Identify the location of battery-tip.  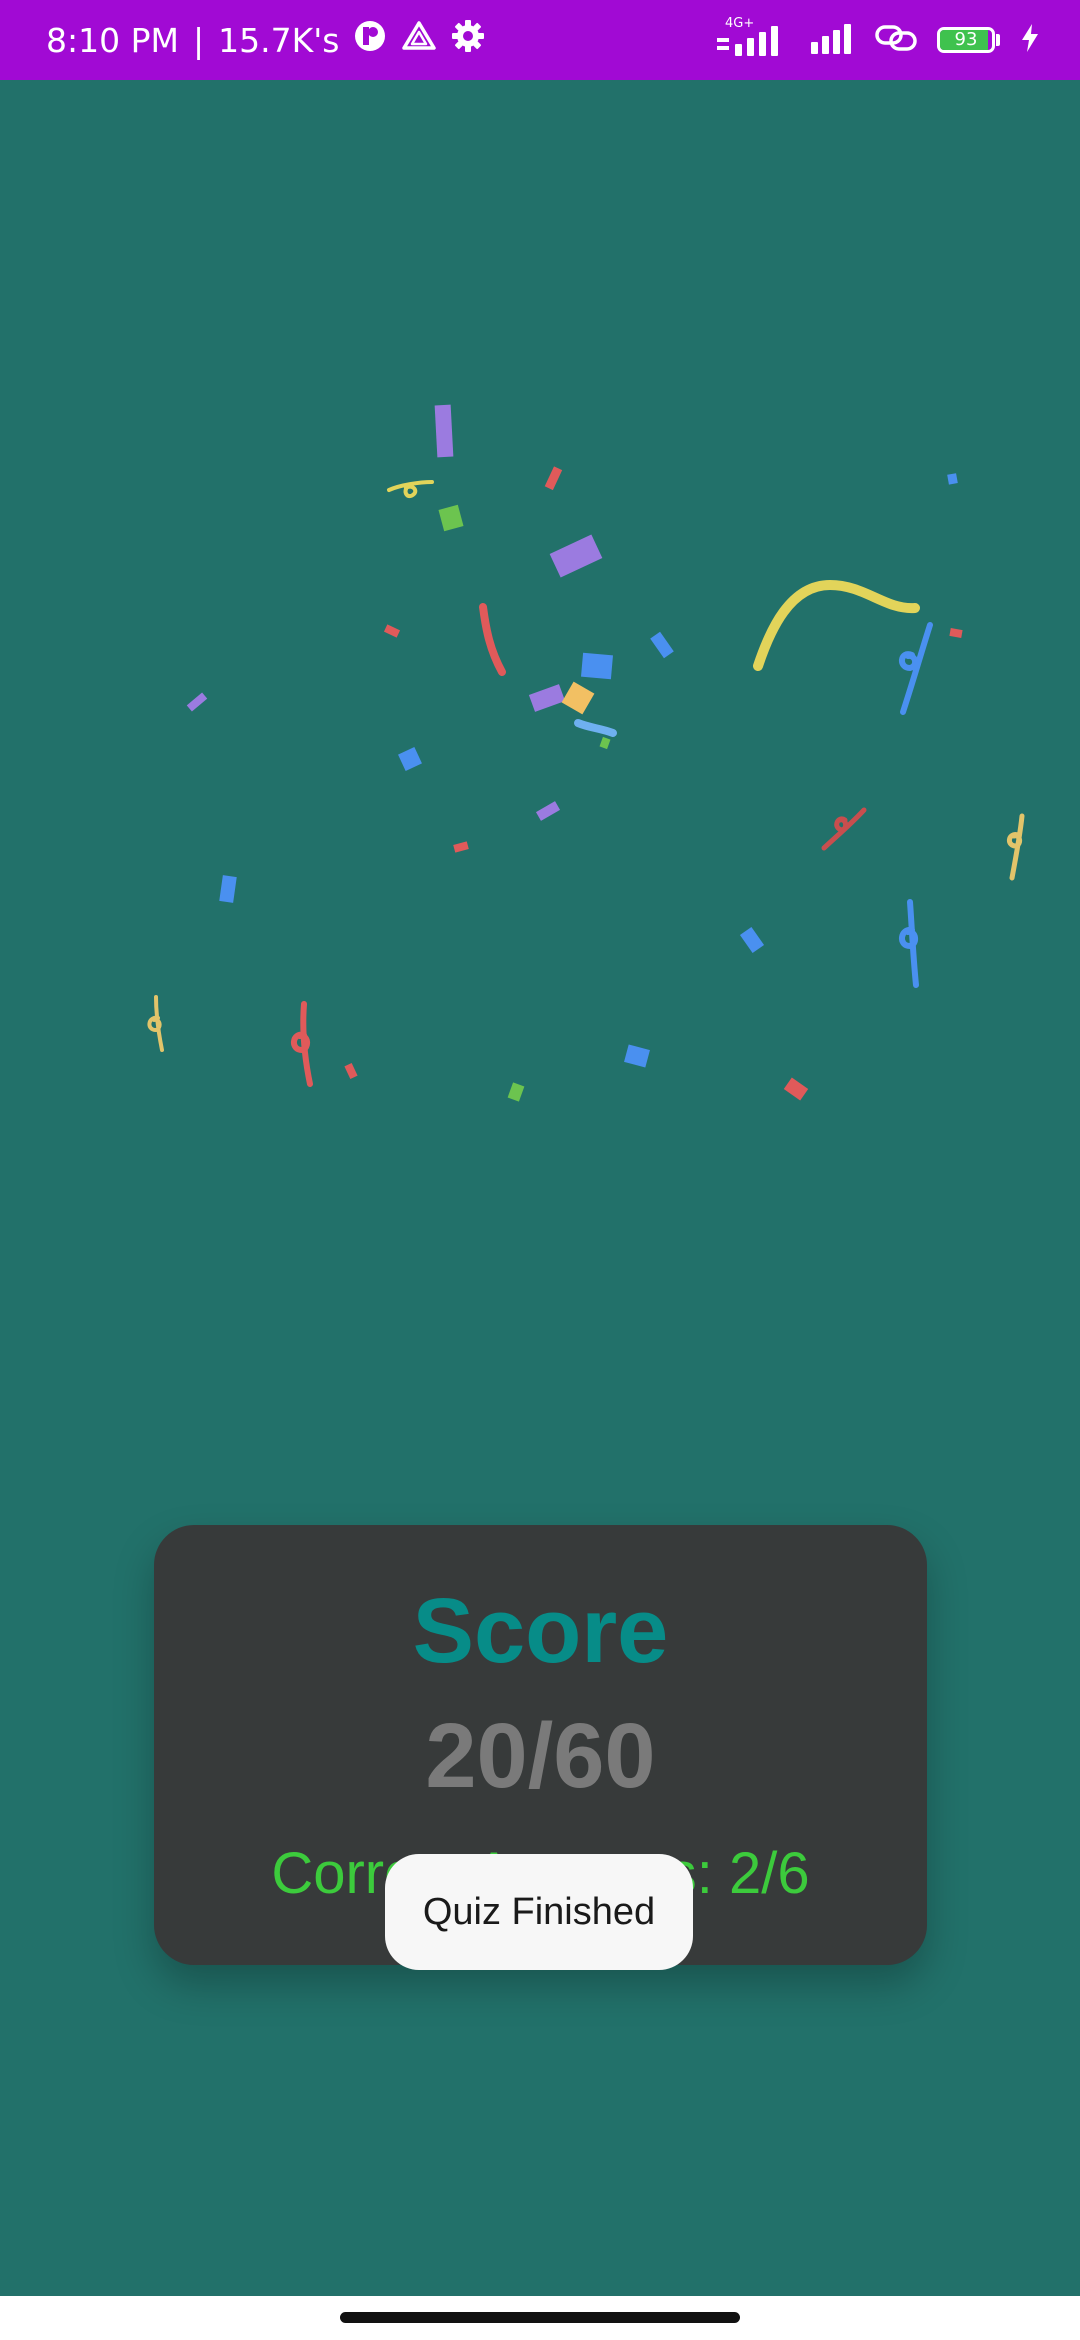
(998, 40).